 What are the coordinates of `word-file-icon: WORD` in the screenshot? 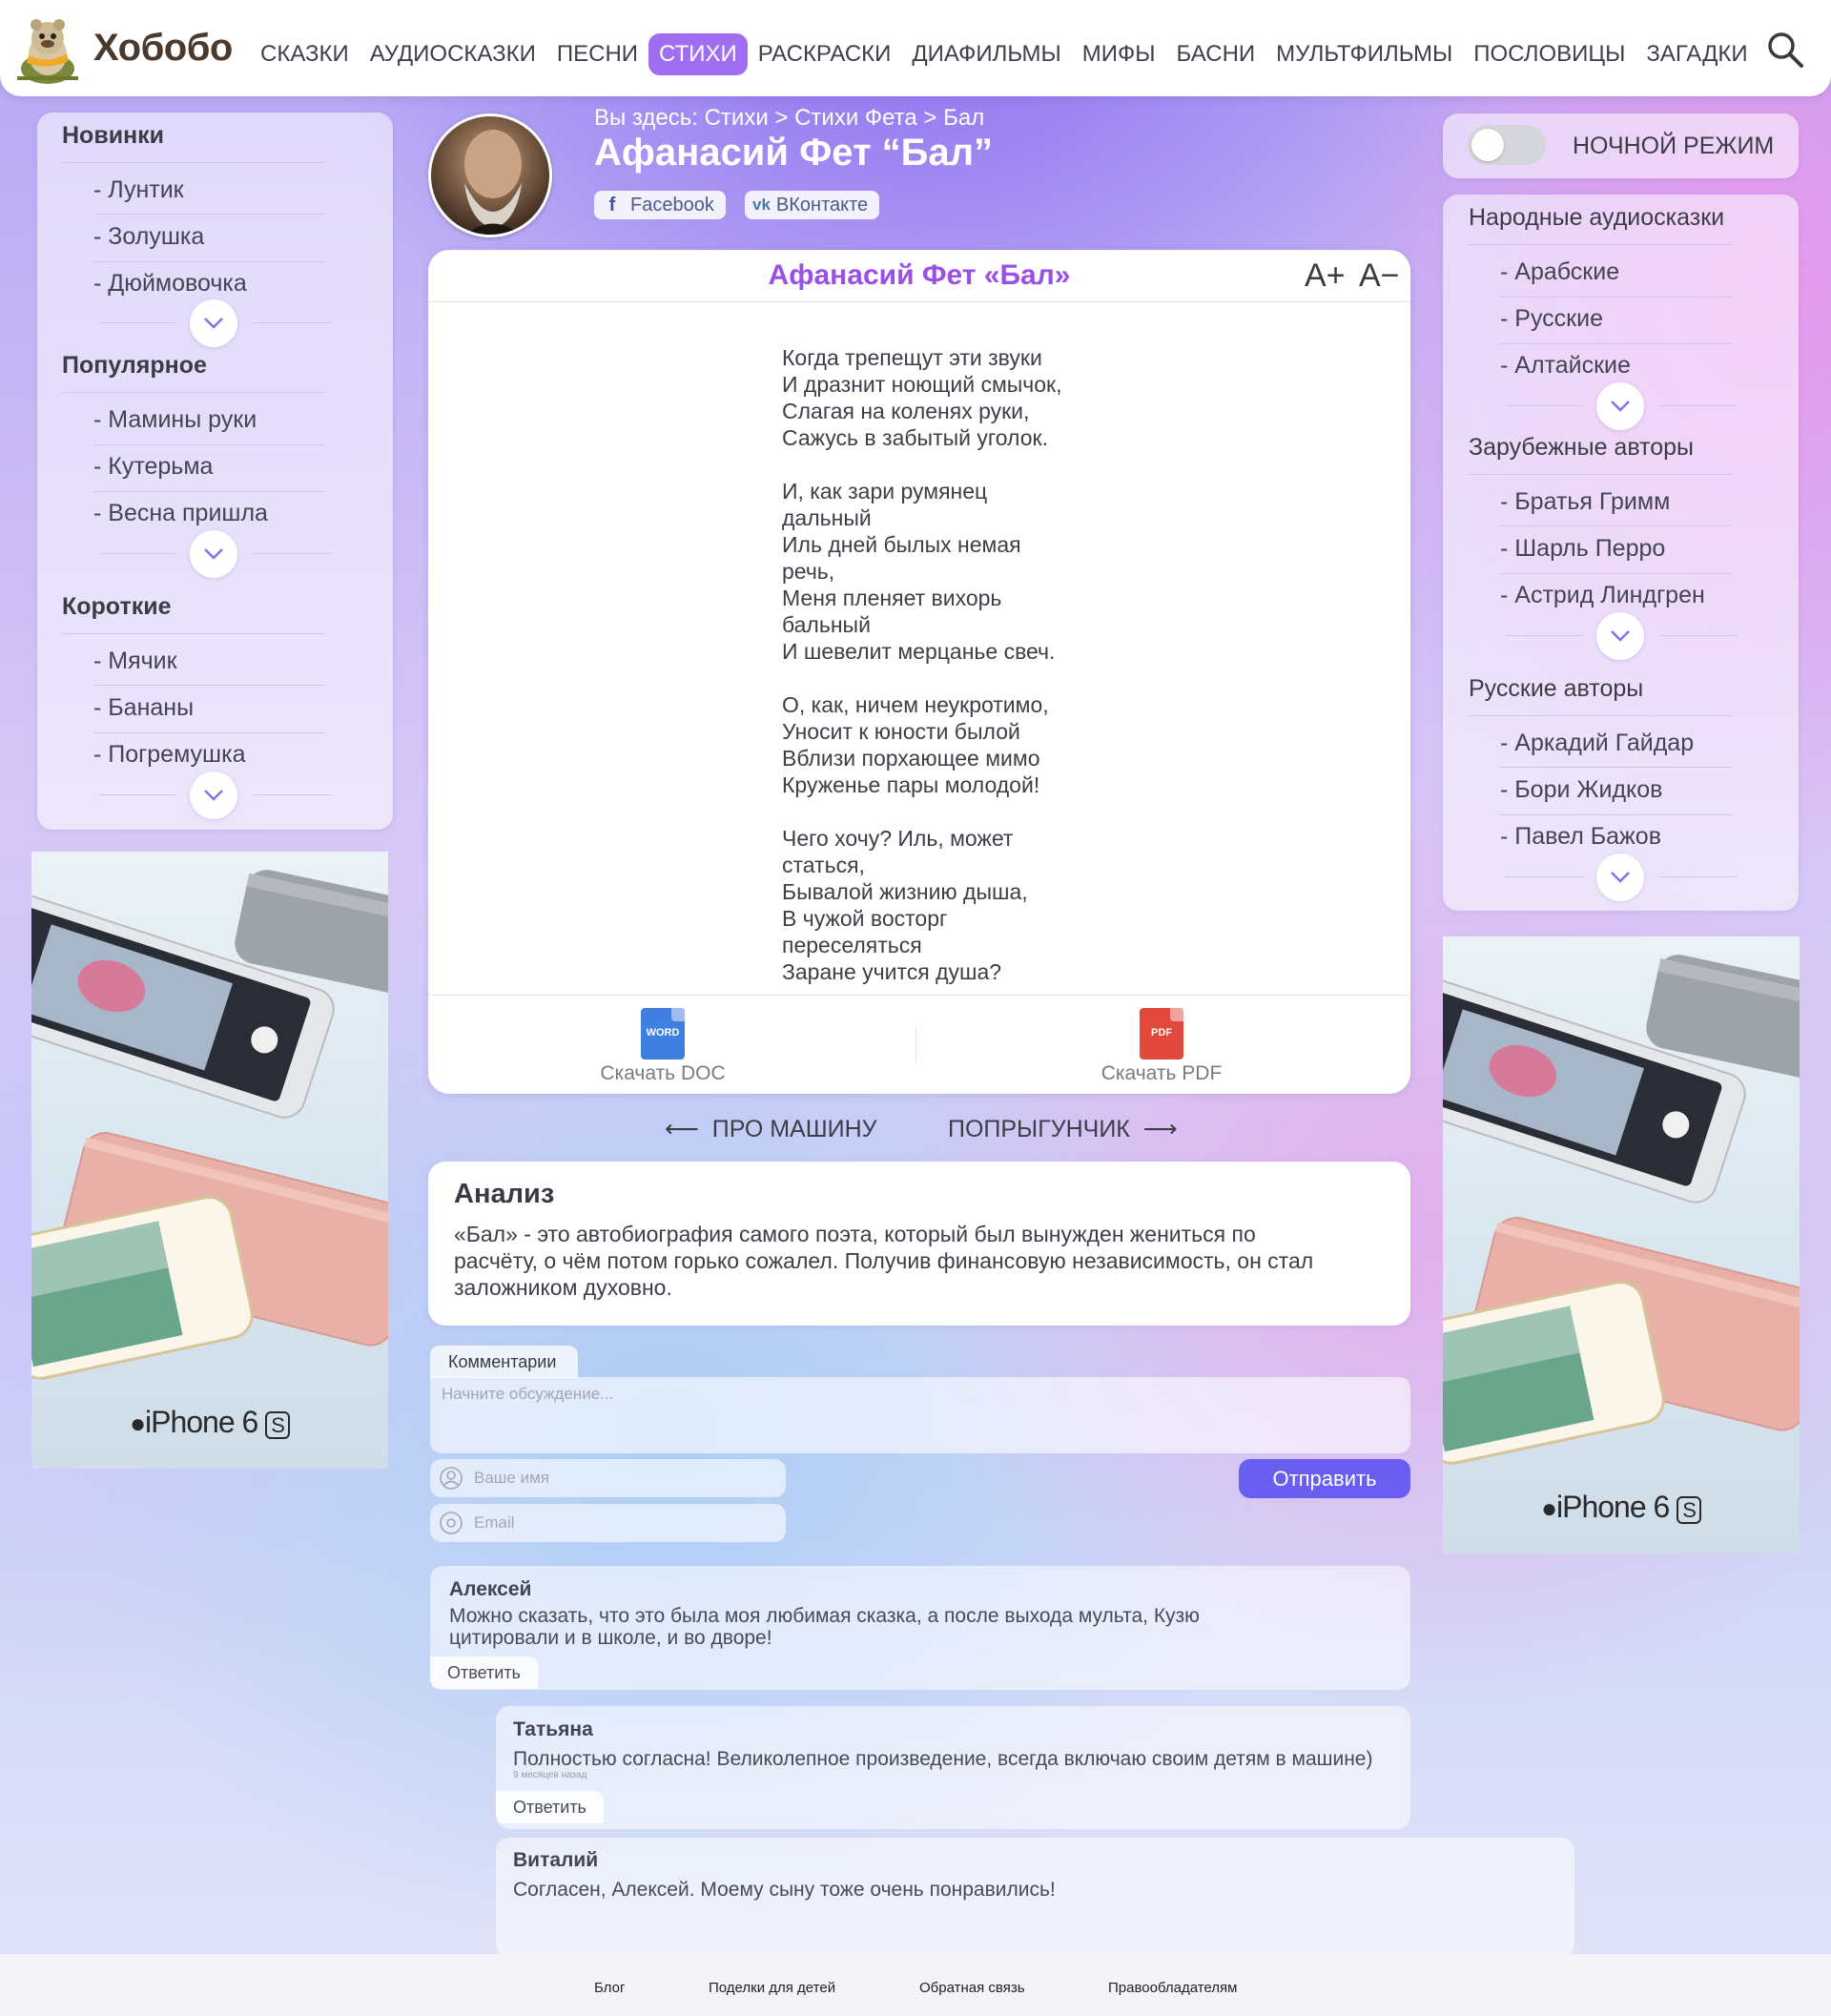 It's located at (663, 1034).